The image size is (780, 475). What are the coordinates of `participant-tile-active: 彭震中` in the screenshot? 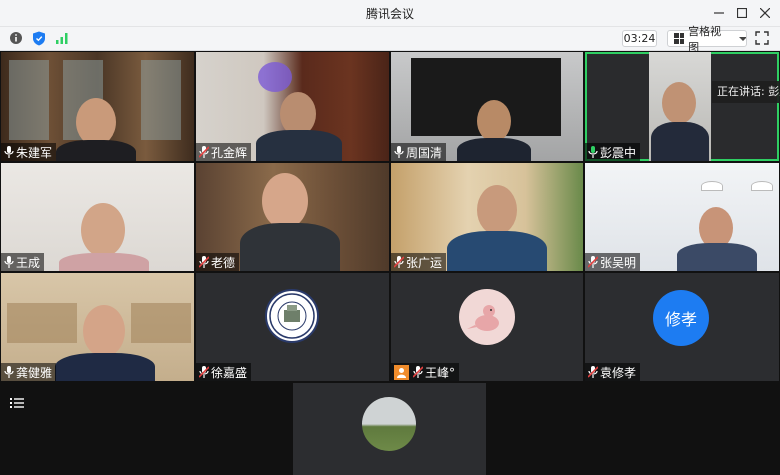 It's located at (682, 106).